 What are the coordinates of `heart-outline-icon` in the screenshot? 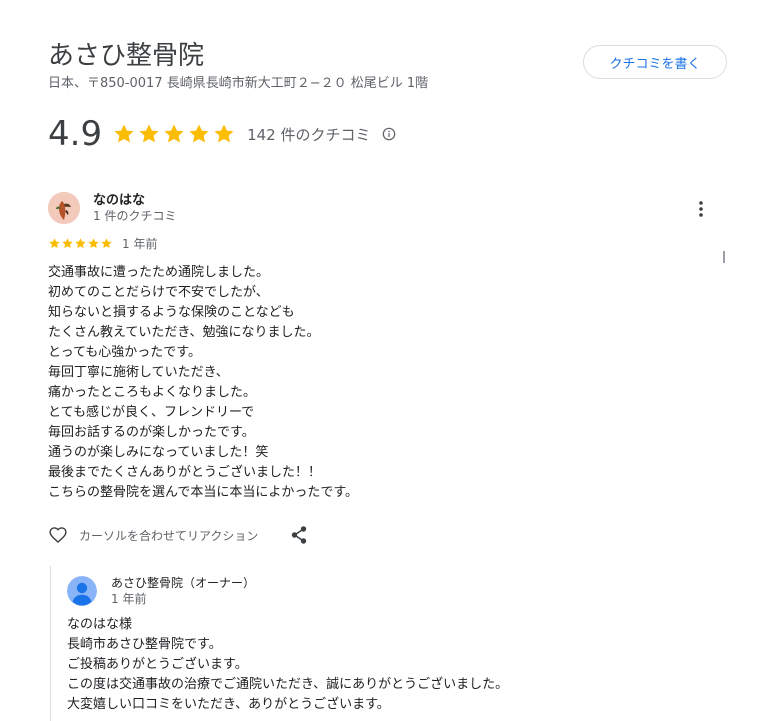 It's located at (58, 535).